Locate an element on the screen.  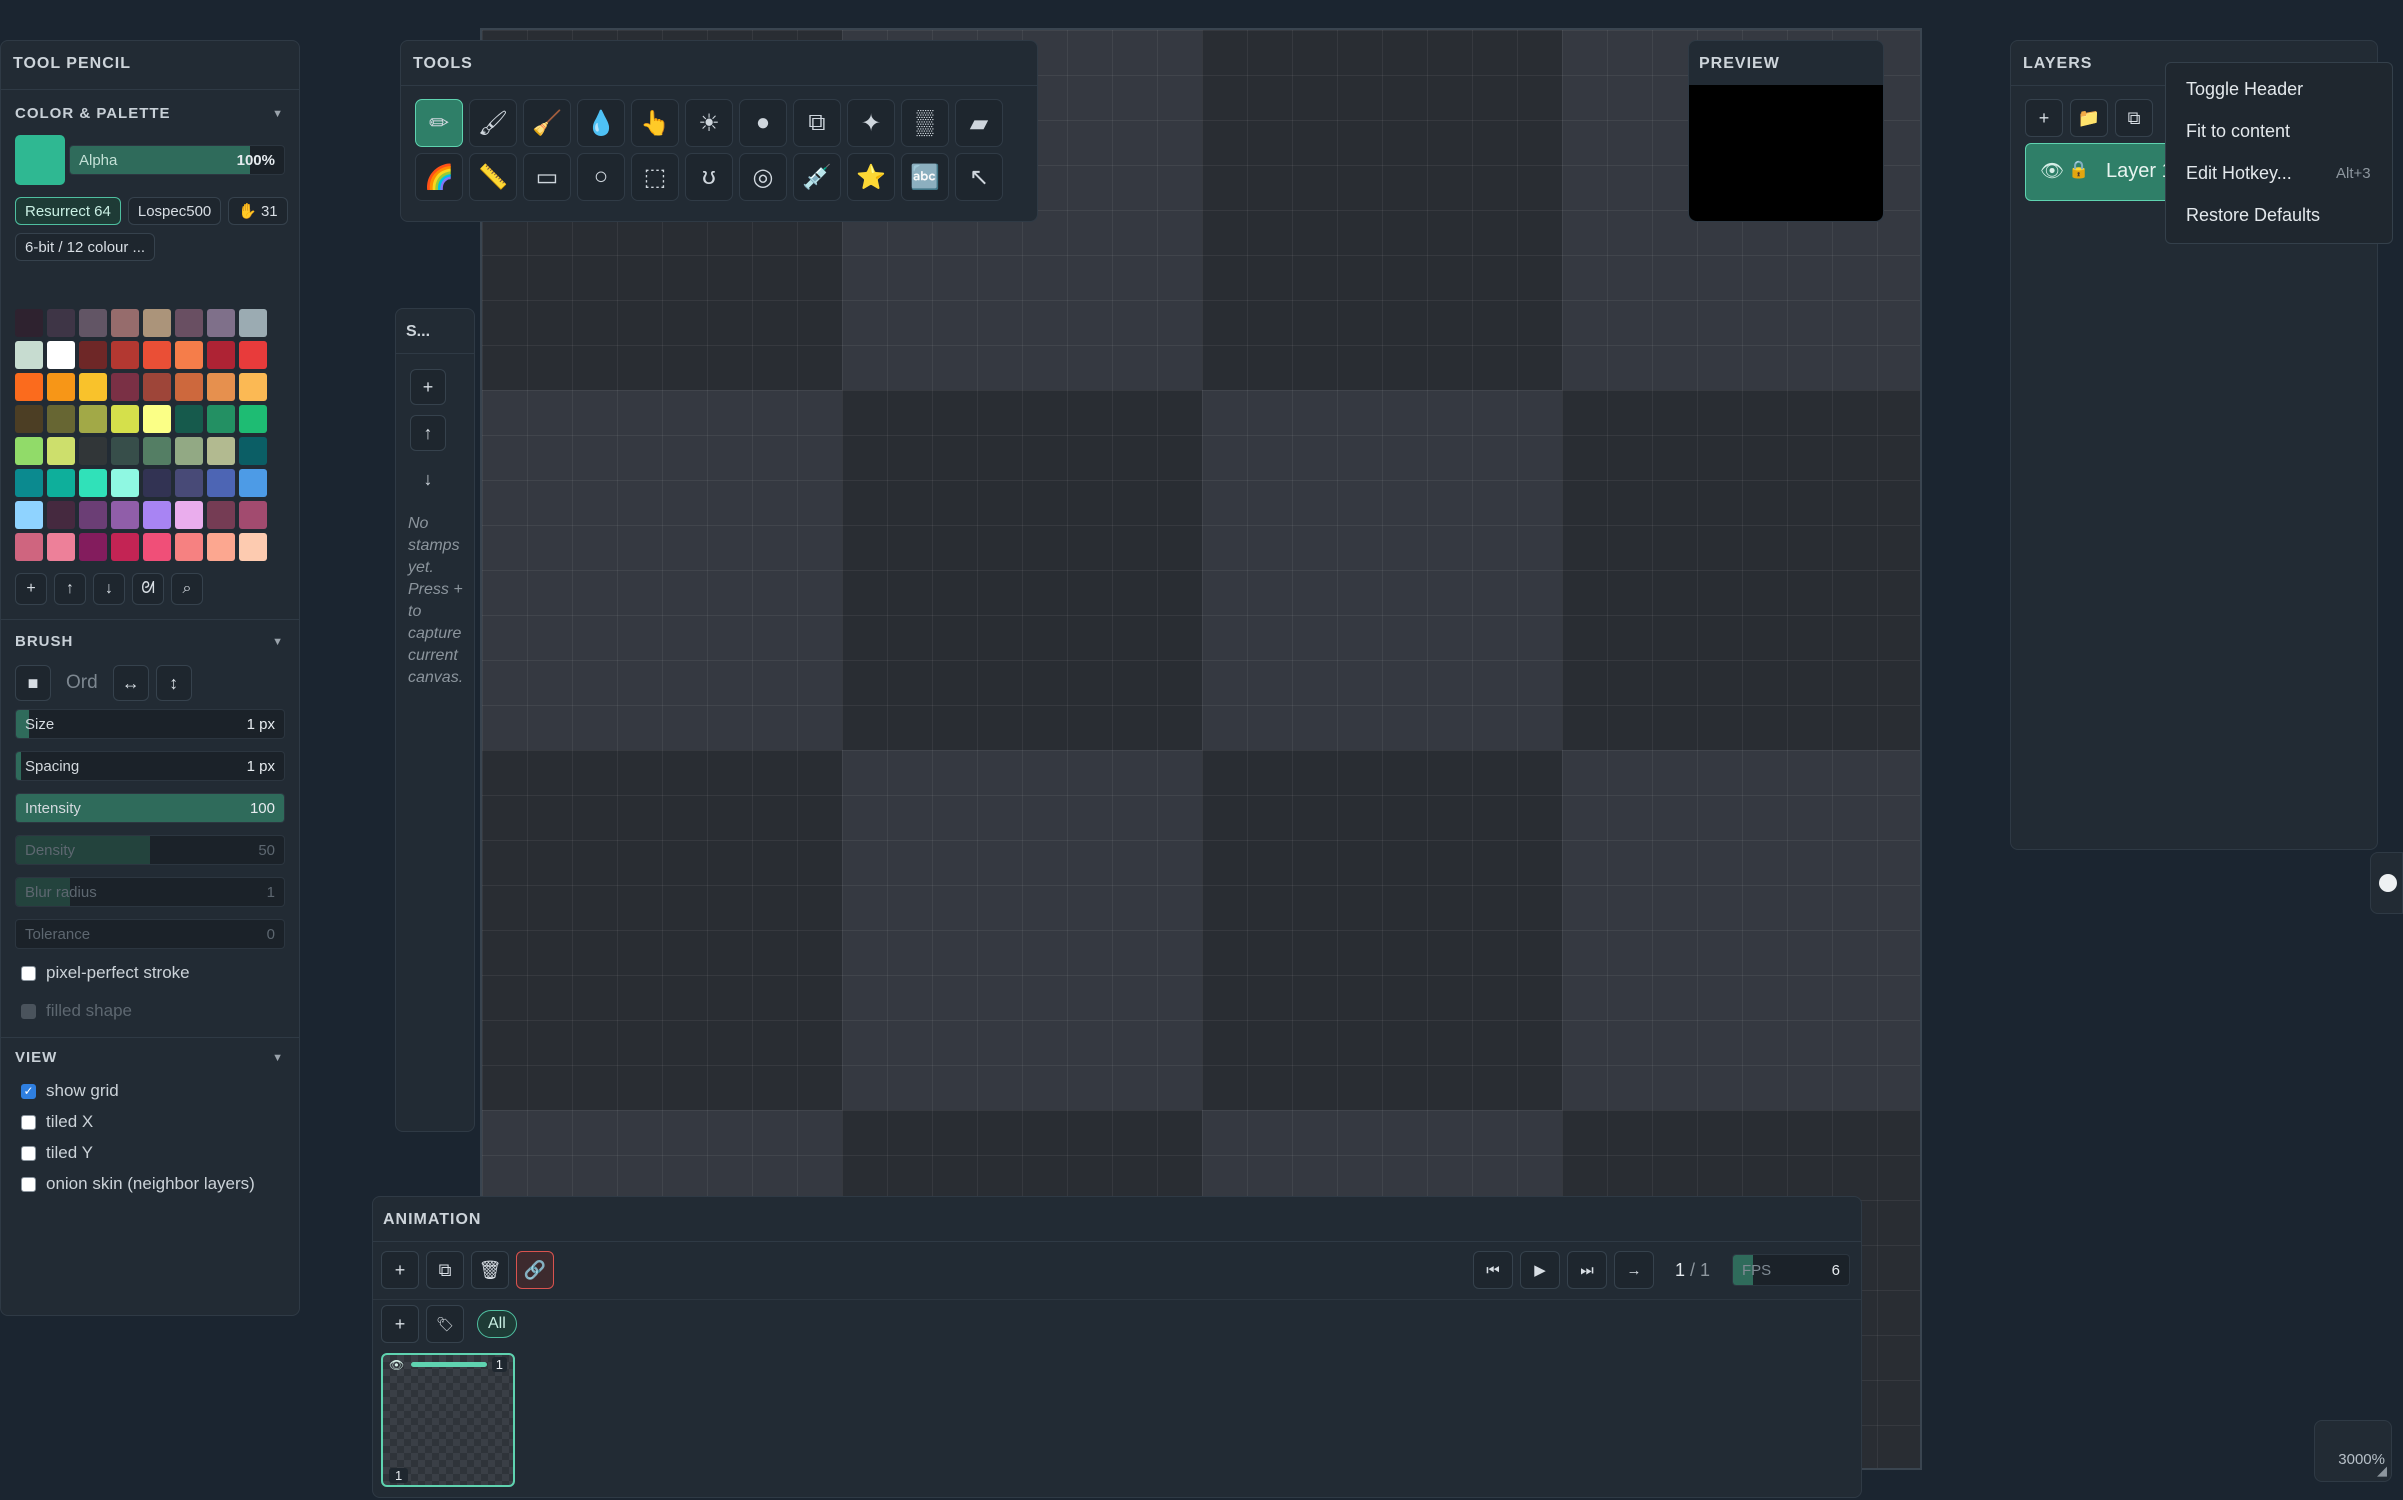
palette-count-badge: ✋ 31 is located at coordinates (258, 211).